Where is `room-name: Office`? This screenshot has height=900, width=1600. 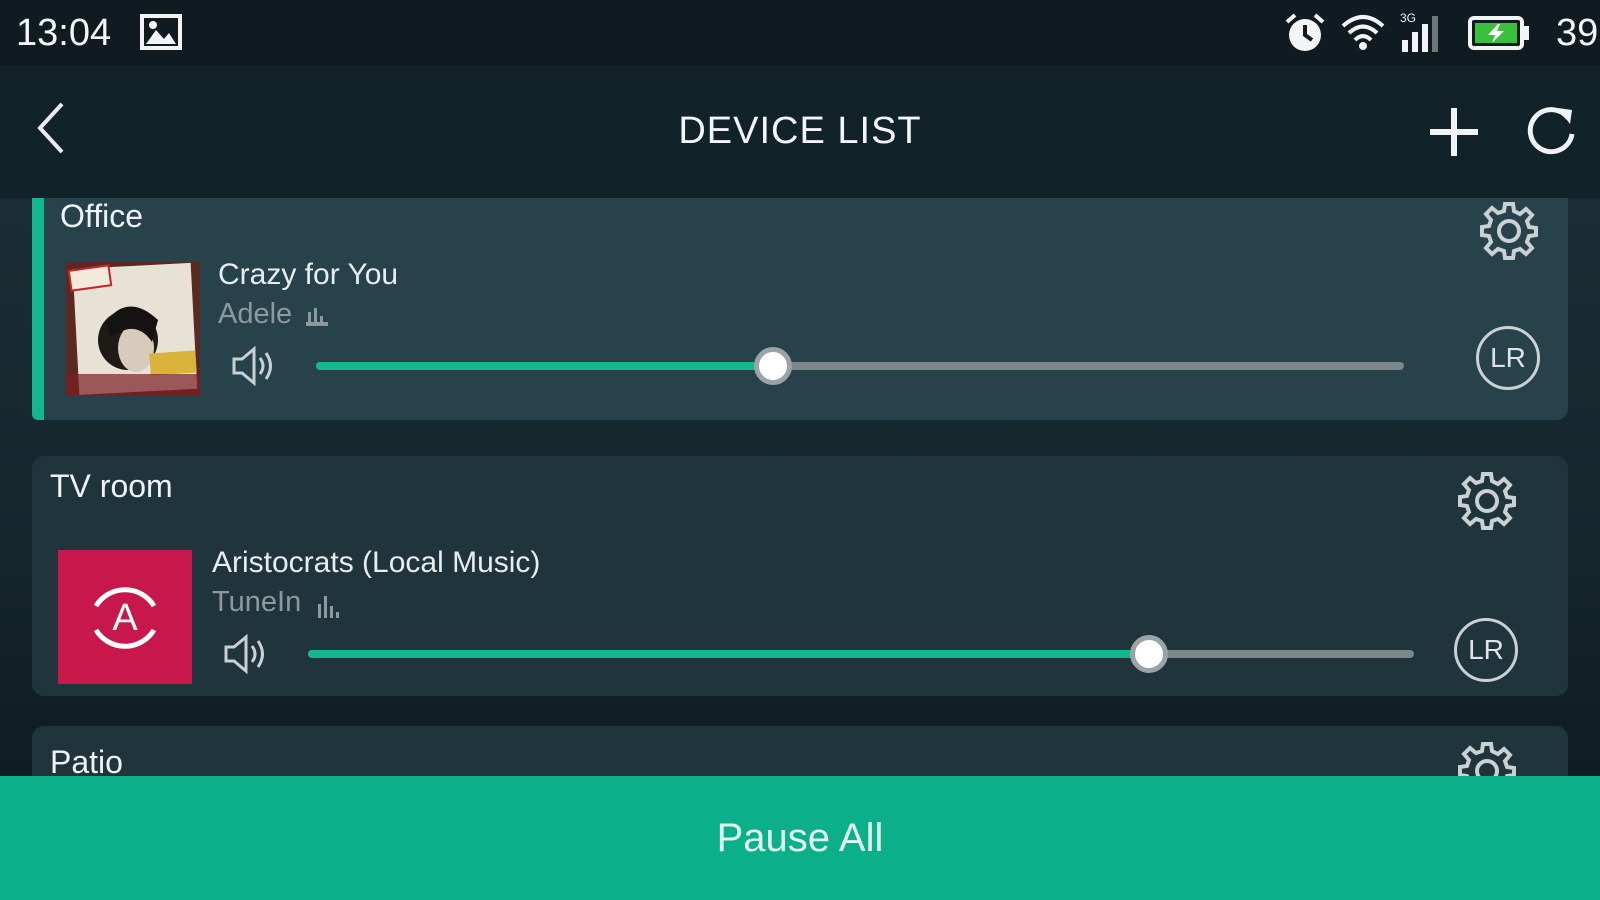
room-name: Office is located at coordinates (101, 216).